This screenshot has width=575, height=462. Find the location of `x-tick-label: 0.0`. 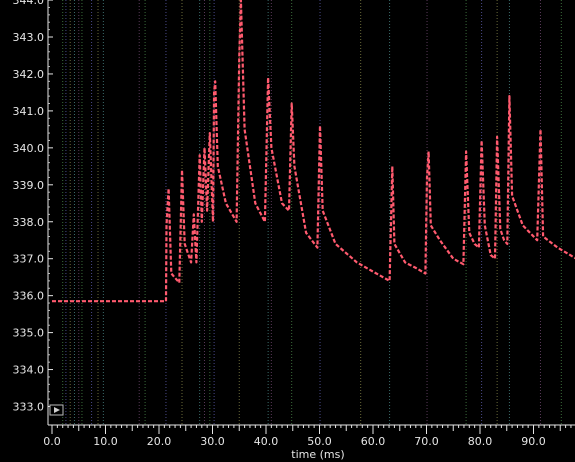

x-tick-label: 0.0 is located at coordinates (52, 441).